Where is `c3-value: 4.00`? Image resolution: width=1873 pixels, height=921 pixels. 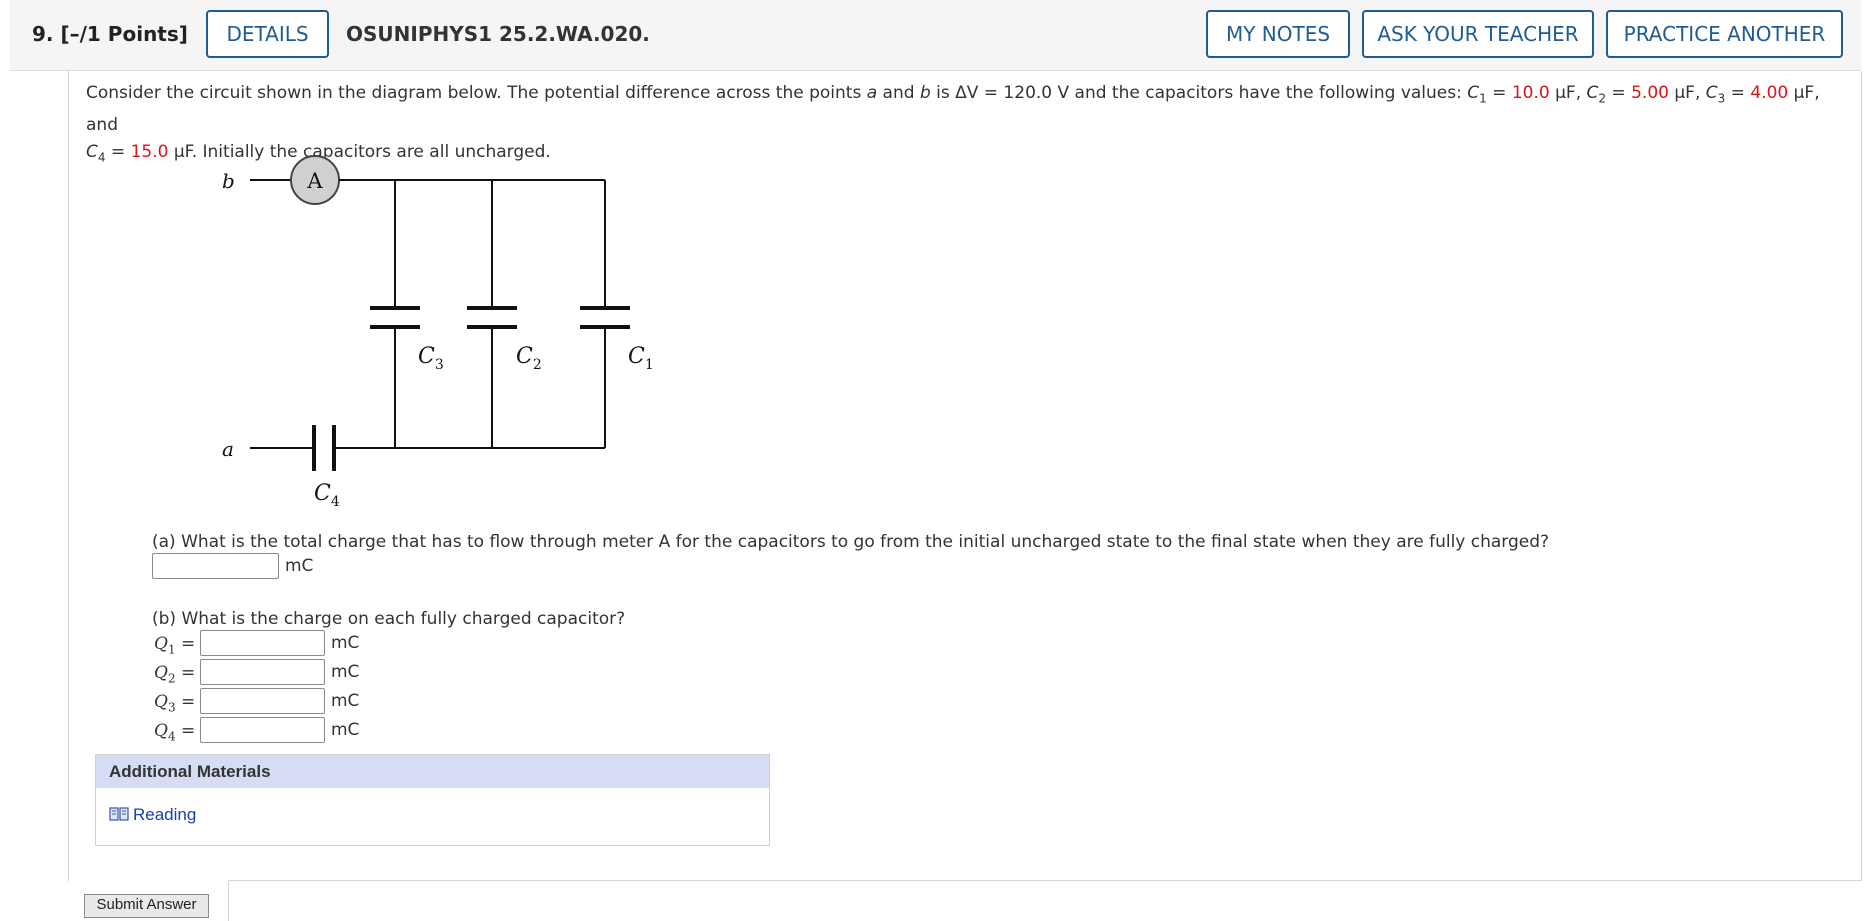
c3-value: 4.00 is located at coordinates (1769, 93).